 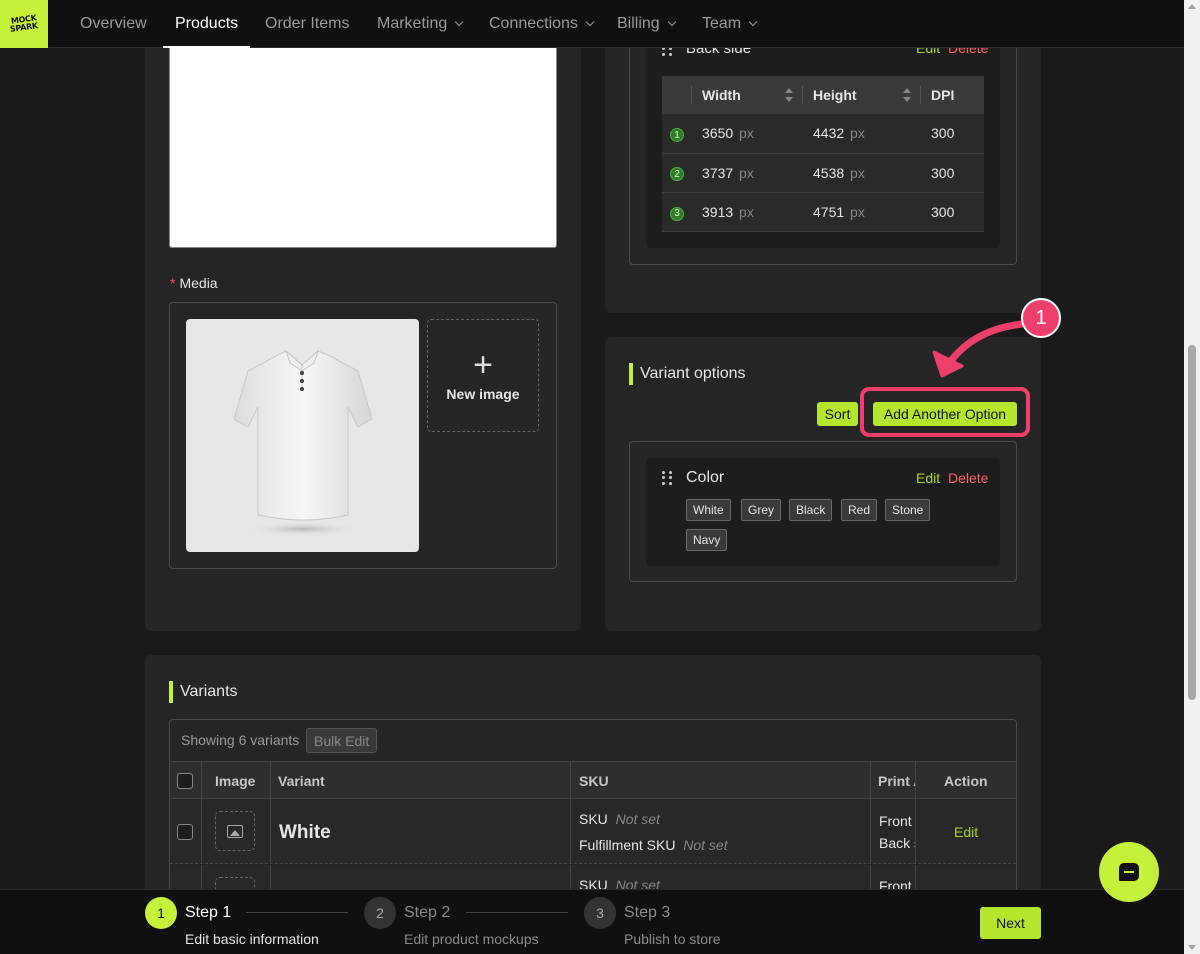 I want to click on fulfillment-sku-value: Not set, so click(x=705, y=845).